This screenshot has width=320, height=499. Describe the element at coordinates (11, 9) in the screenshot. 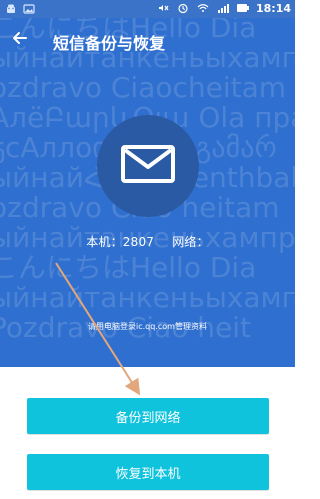

I see `android-icon` at that location.